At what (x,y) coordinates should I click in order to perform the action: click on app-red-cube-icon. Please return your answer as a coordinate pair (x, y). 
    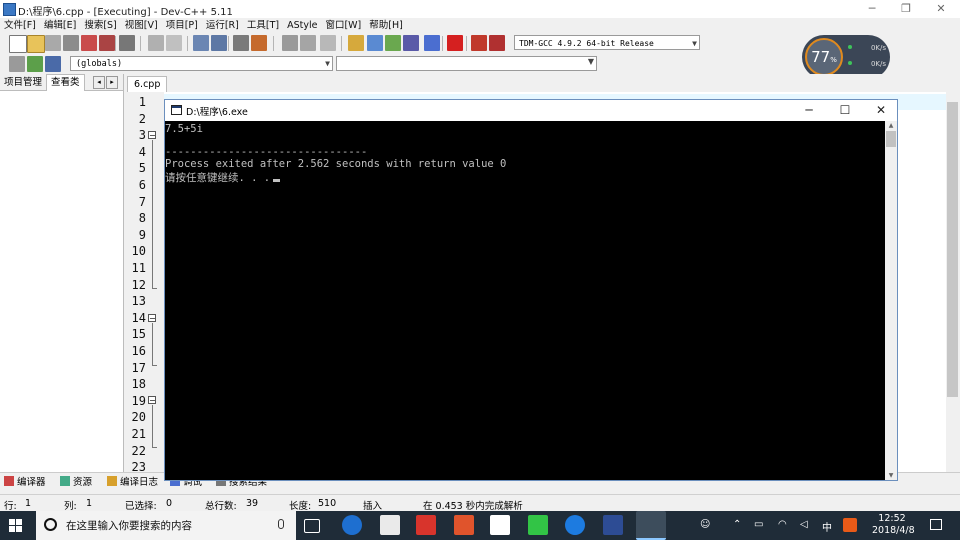
    Looking at the image, I should click on (426, 525).